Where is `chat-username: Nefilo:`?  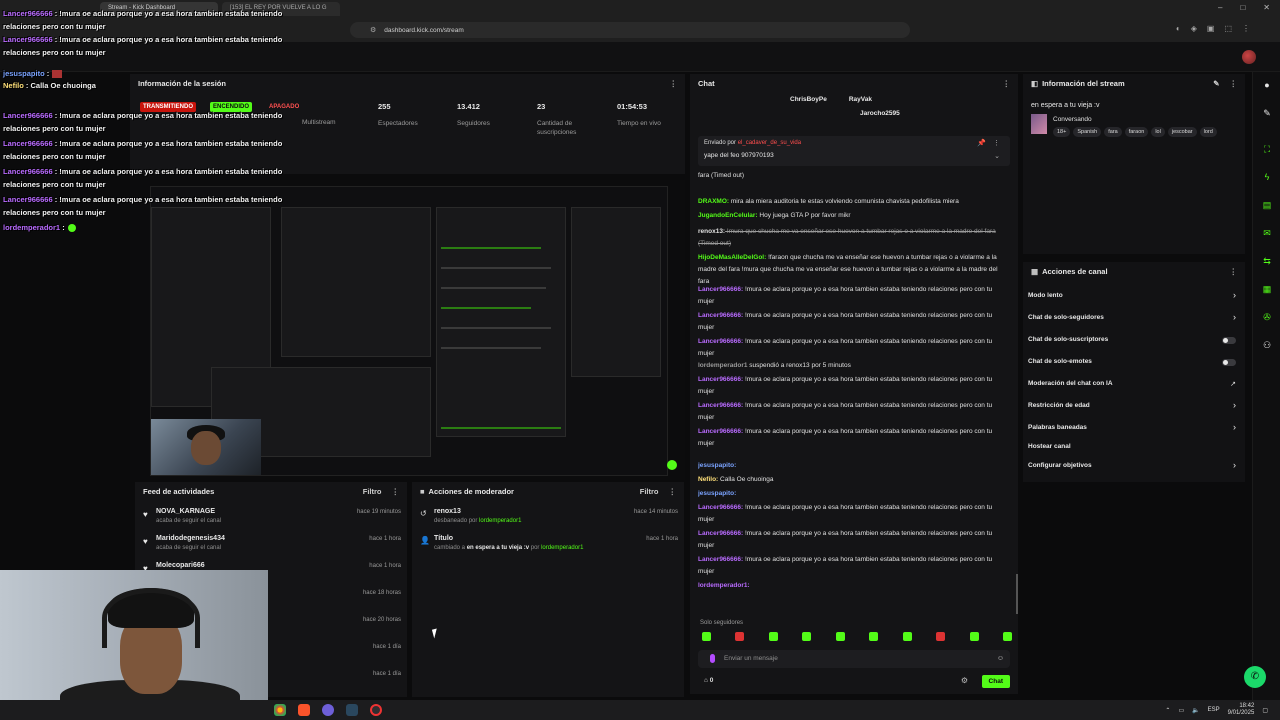 chat-username: Nefilo: is located at coordinates (708, 479).